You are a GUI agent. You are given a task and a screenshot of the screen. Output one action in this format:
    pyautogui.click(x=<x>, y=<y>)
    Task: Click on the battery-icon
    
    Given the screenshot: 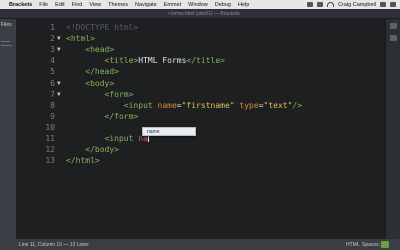 What is the action you would take?
    pyautogui.click(x=310, y=4)
    